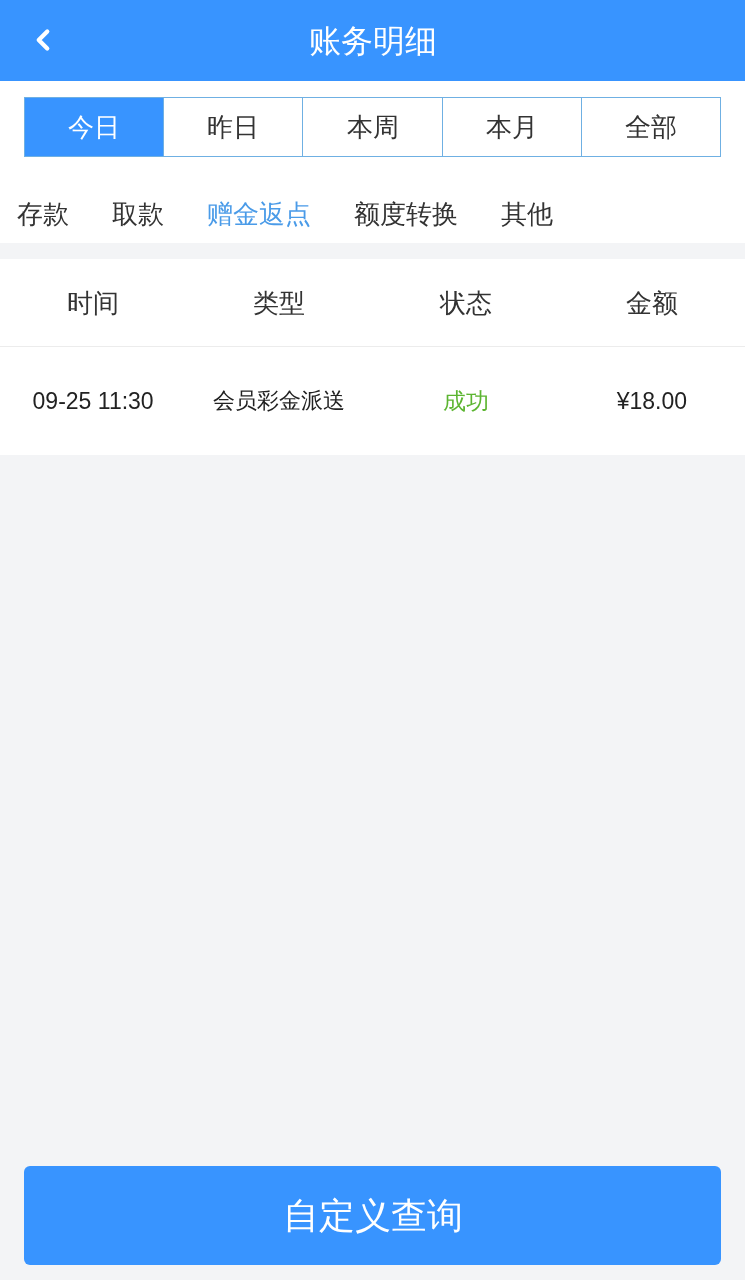  Describe the element at coordinates (43, 214) in the screenshot. I see `category-tab: 存款` at that location.